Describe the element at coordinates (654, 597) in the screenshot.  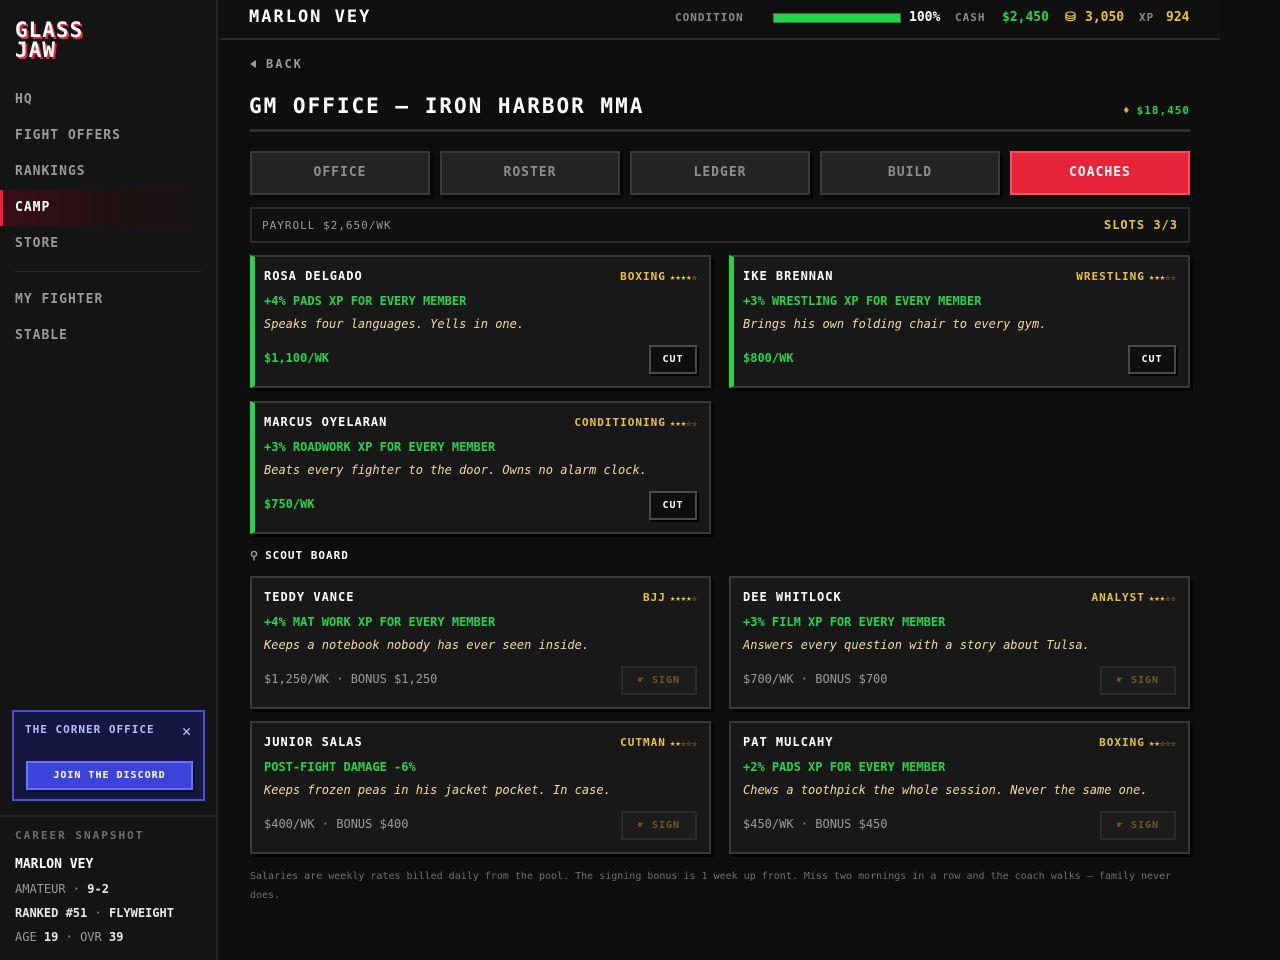
I see `specialty-label: BJJ` at that location.